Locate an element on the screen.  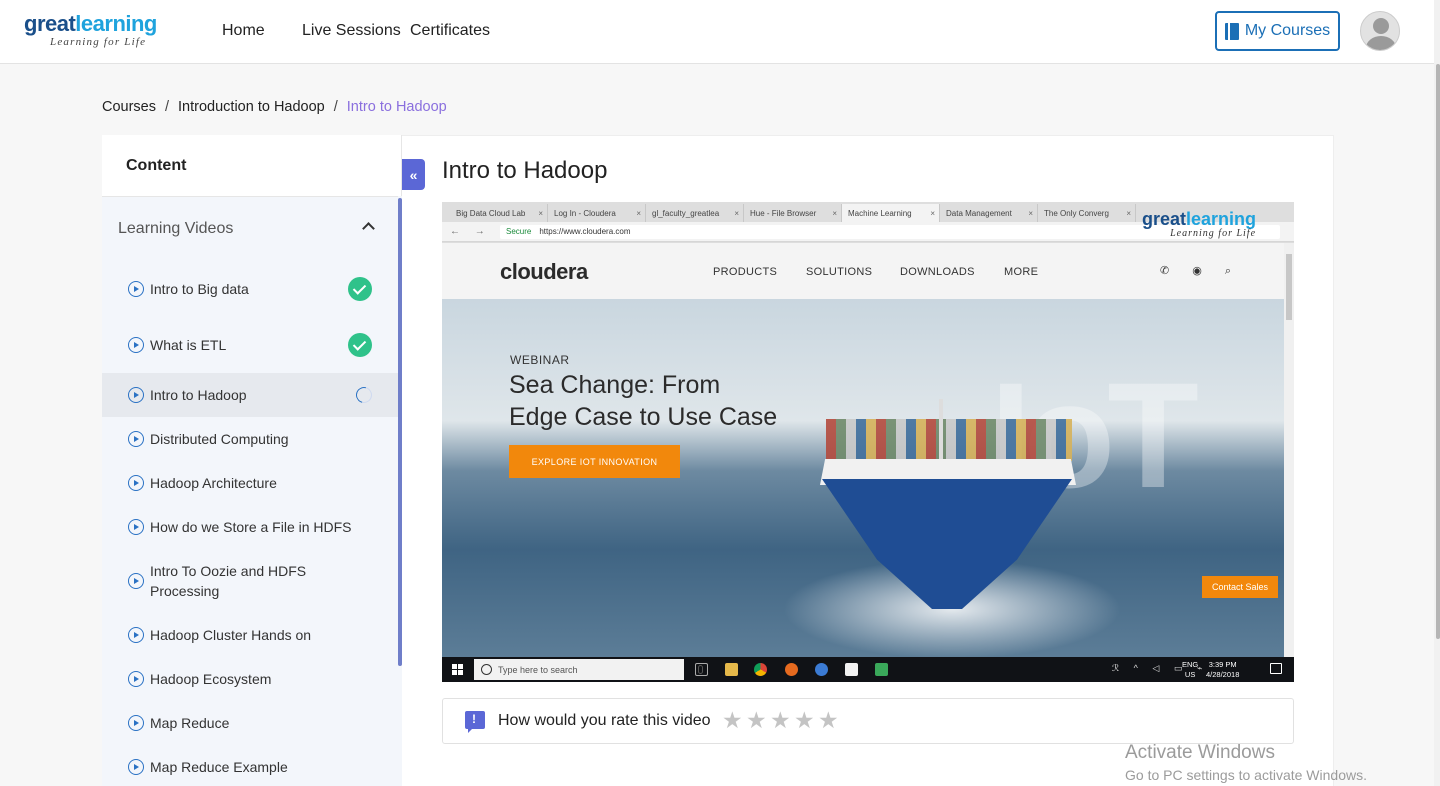
greatlearning-logo: greatlearning Learning for Life is located at coordinates (104, 30).